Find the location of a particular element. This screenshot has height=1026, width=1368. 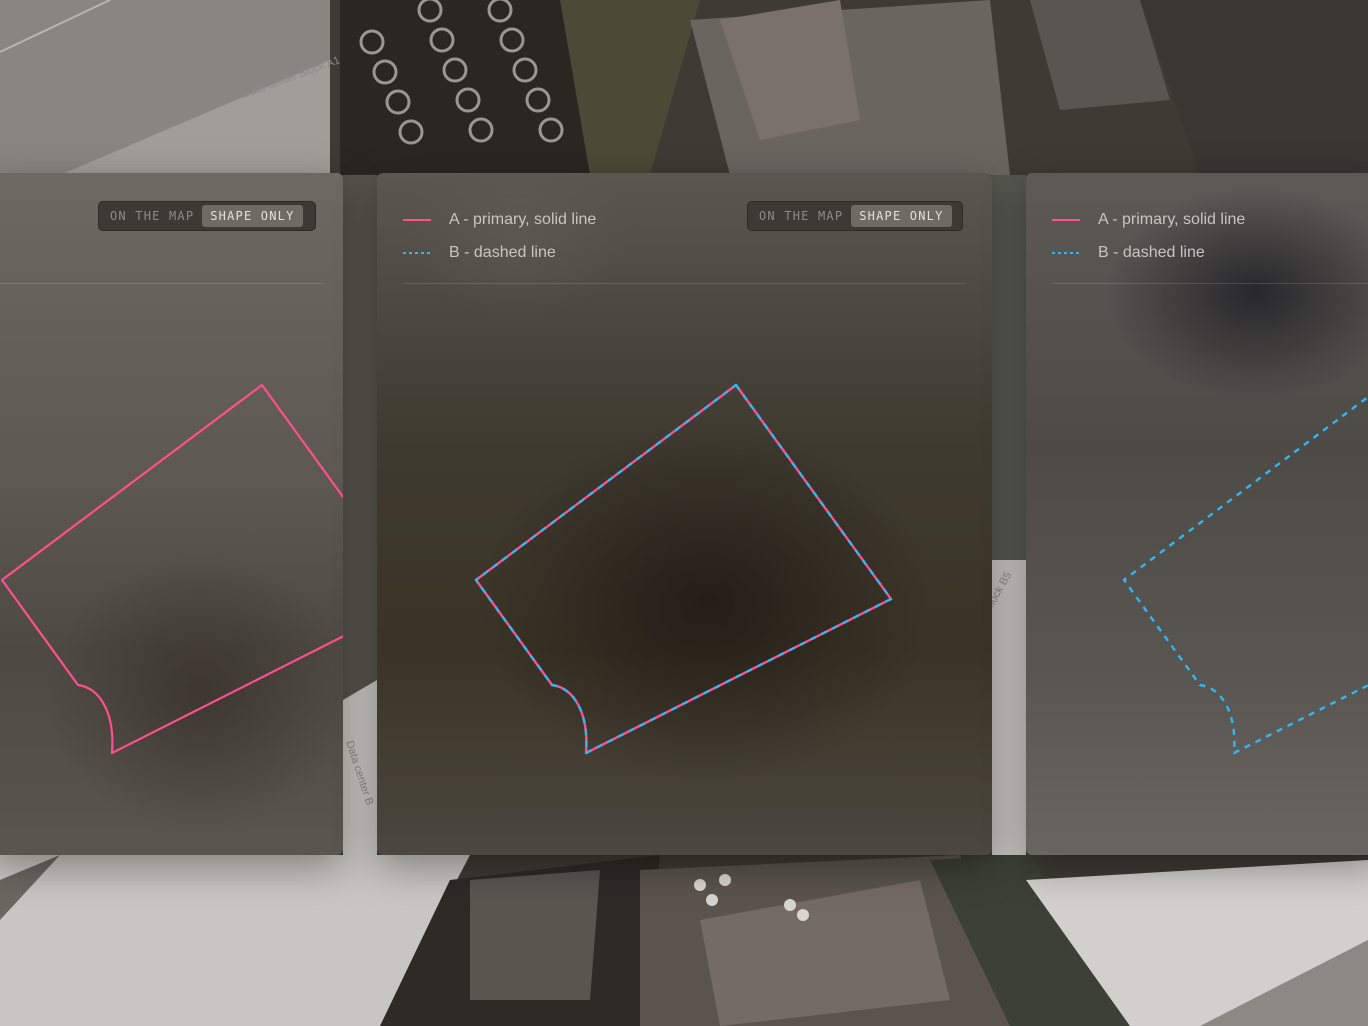

parcel-outline-dashed is located at coordinates (1245, 575).